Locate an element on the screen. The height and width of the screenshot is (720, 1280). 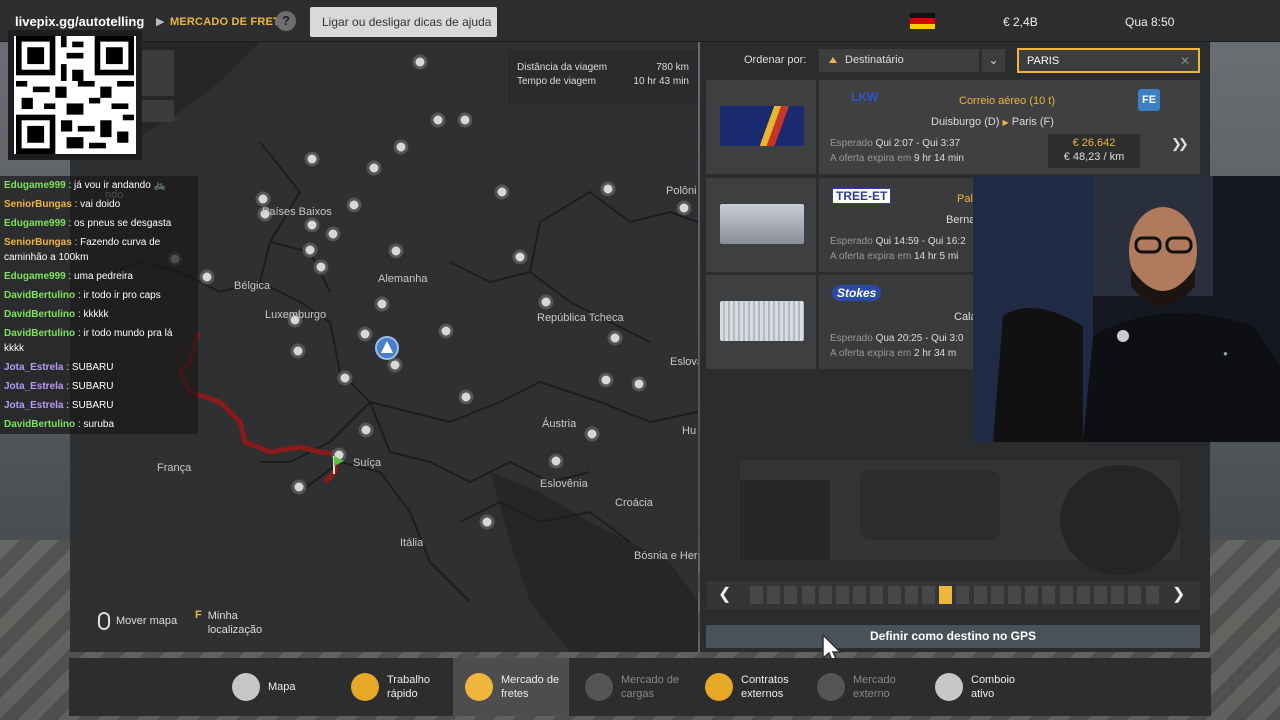
breadcrumb-arrow-icon: ▶ is located at coordinates (160, 22).